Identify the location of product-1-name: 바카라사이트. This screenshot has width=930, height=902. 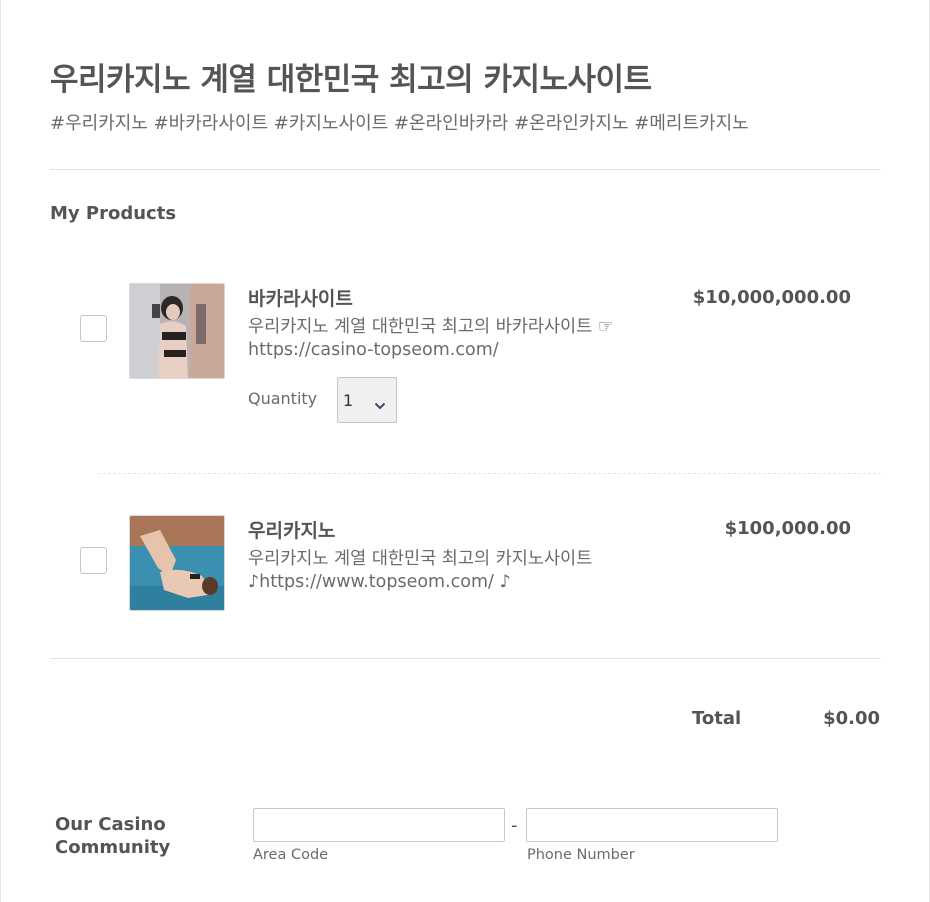
(300, 299).